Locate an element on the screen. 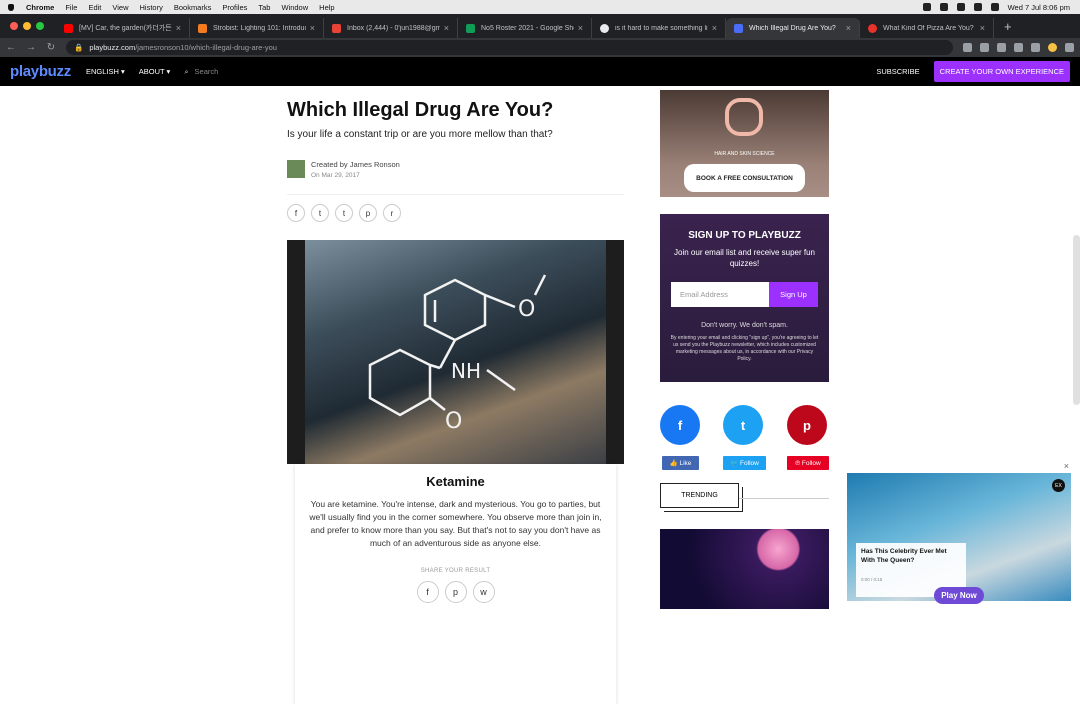 The height and width of the screenshot is (704, 1080). blogger-icon is located at coordinates (202, 28).